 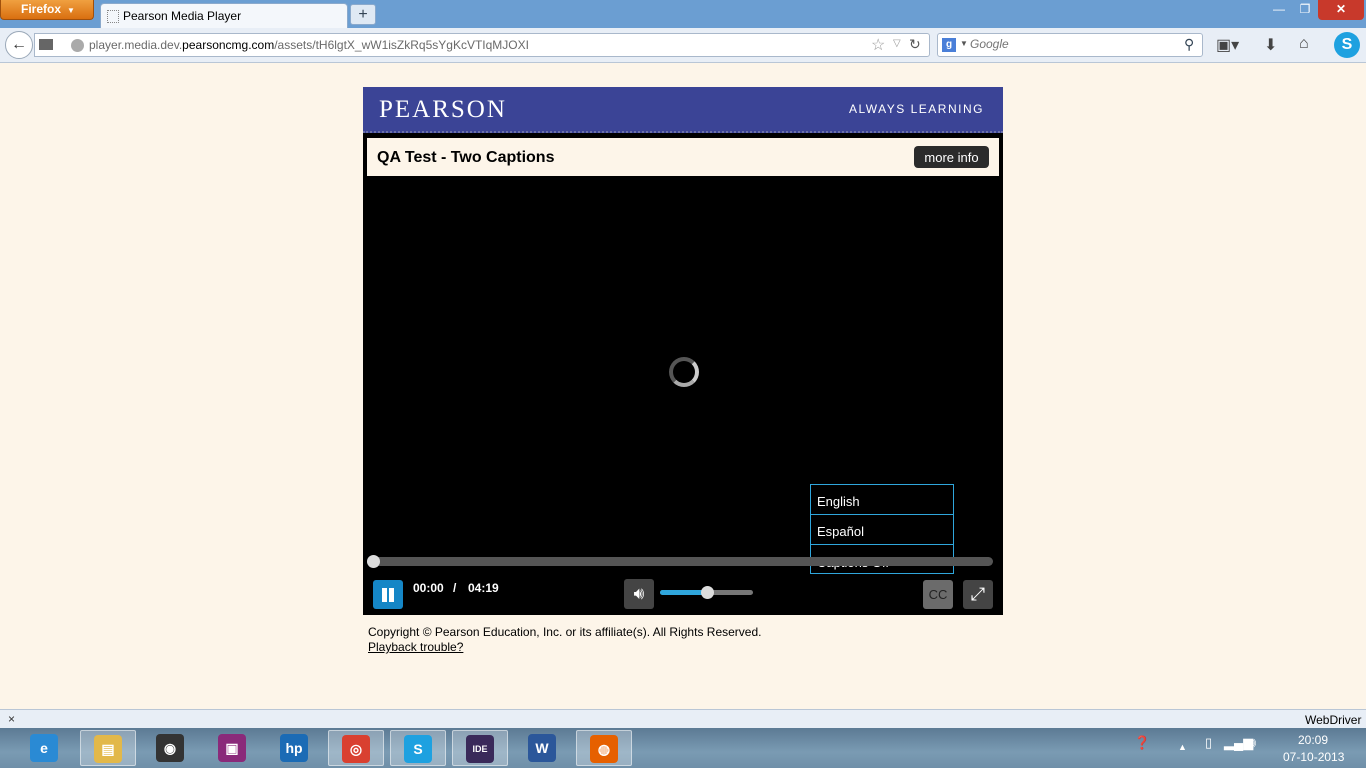 I want to click on volume-handle, so click(x=707, y=592).